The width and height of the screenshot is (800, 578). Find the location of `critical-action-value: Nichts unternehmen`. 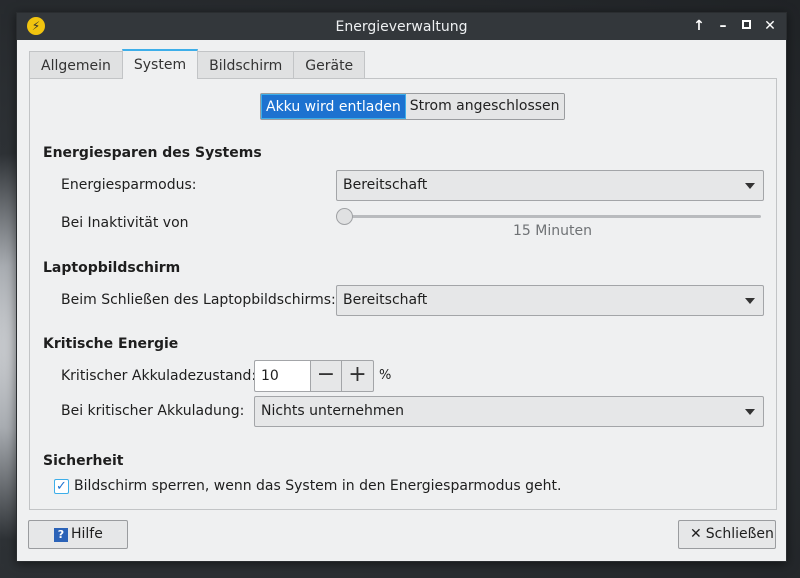

critical-action-value: Nichts unternehmen is located at coordinates (333, 411).